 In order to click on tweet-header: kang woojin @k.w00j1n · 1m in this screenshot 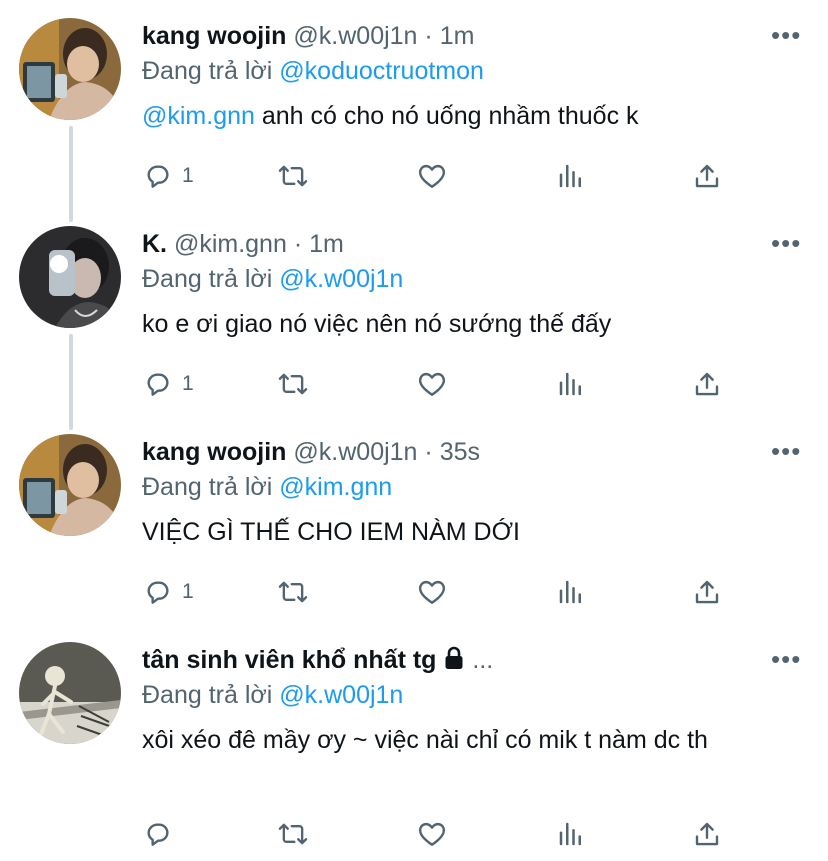, I will do `click(308, 36)`.